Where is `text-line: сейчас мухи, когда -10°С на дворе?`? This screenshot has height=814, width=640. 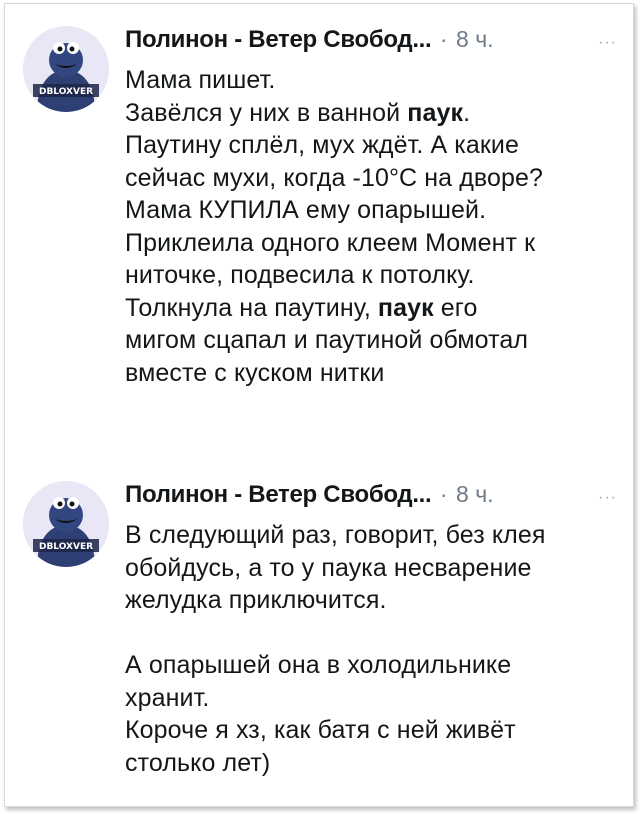 text-line: сейчас мухи, когда -10°С на дворе? is located at coordinates (370, 178).